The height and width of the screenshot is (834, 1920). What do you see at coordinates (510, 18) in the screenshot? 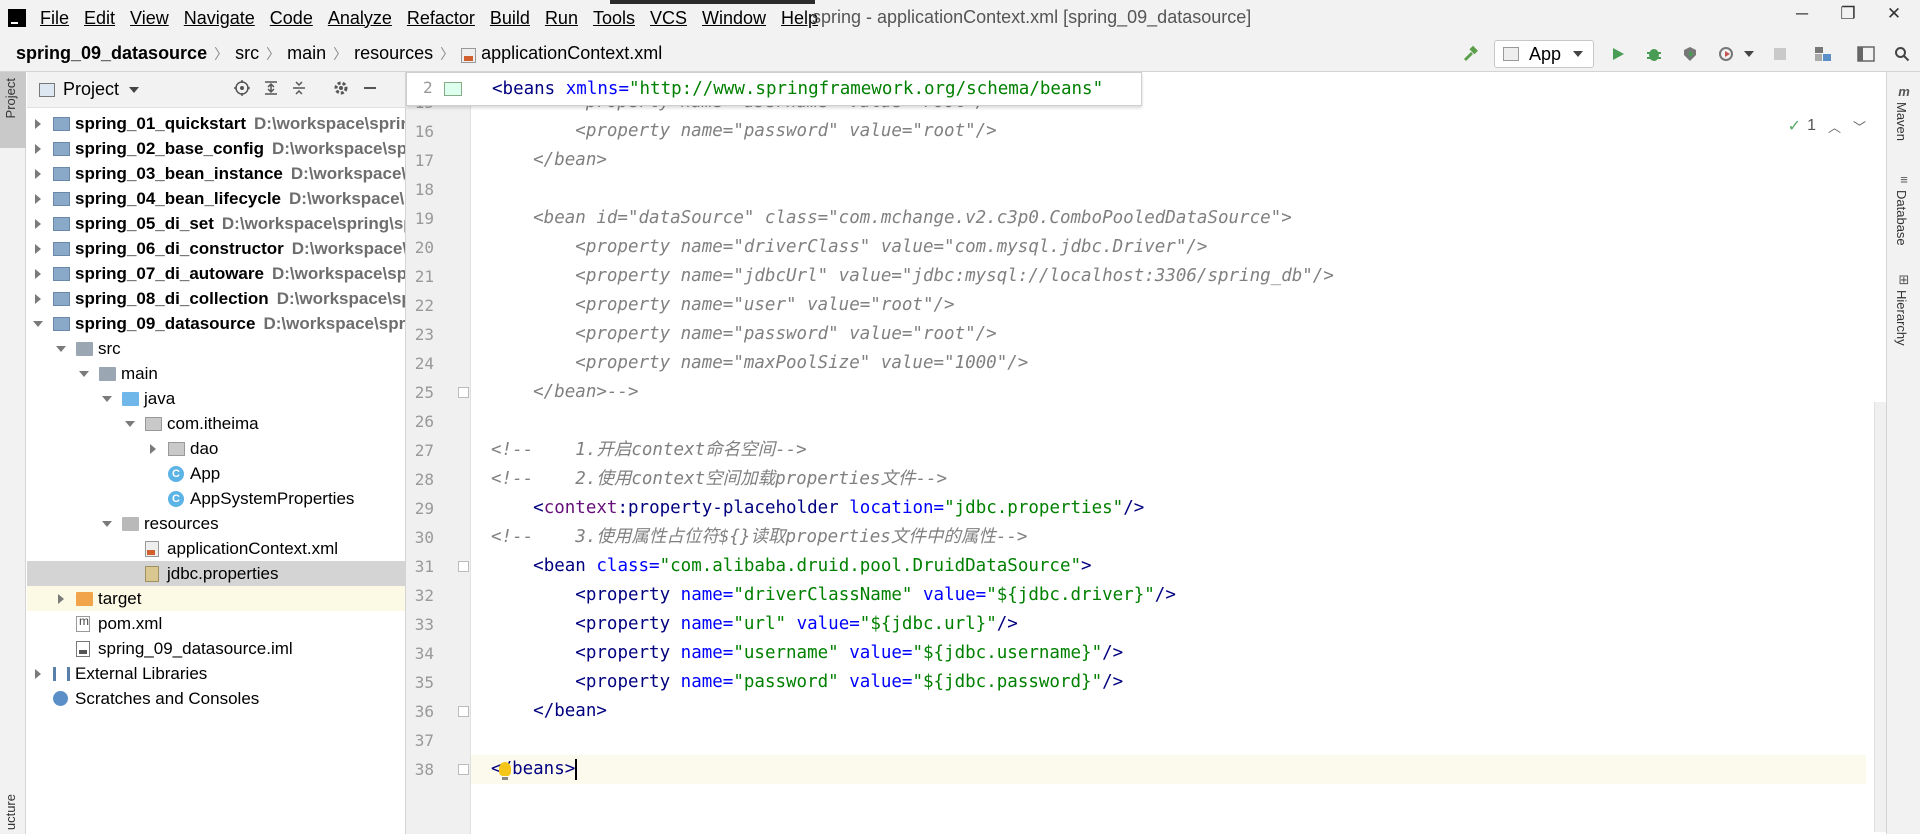
I see `menu-build: Build` at bounding box center [510, 18].